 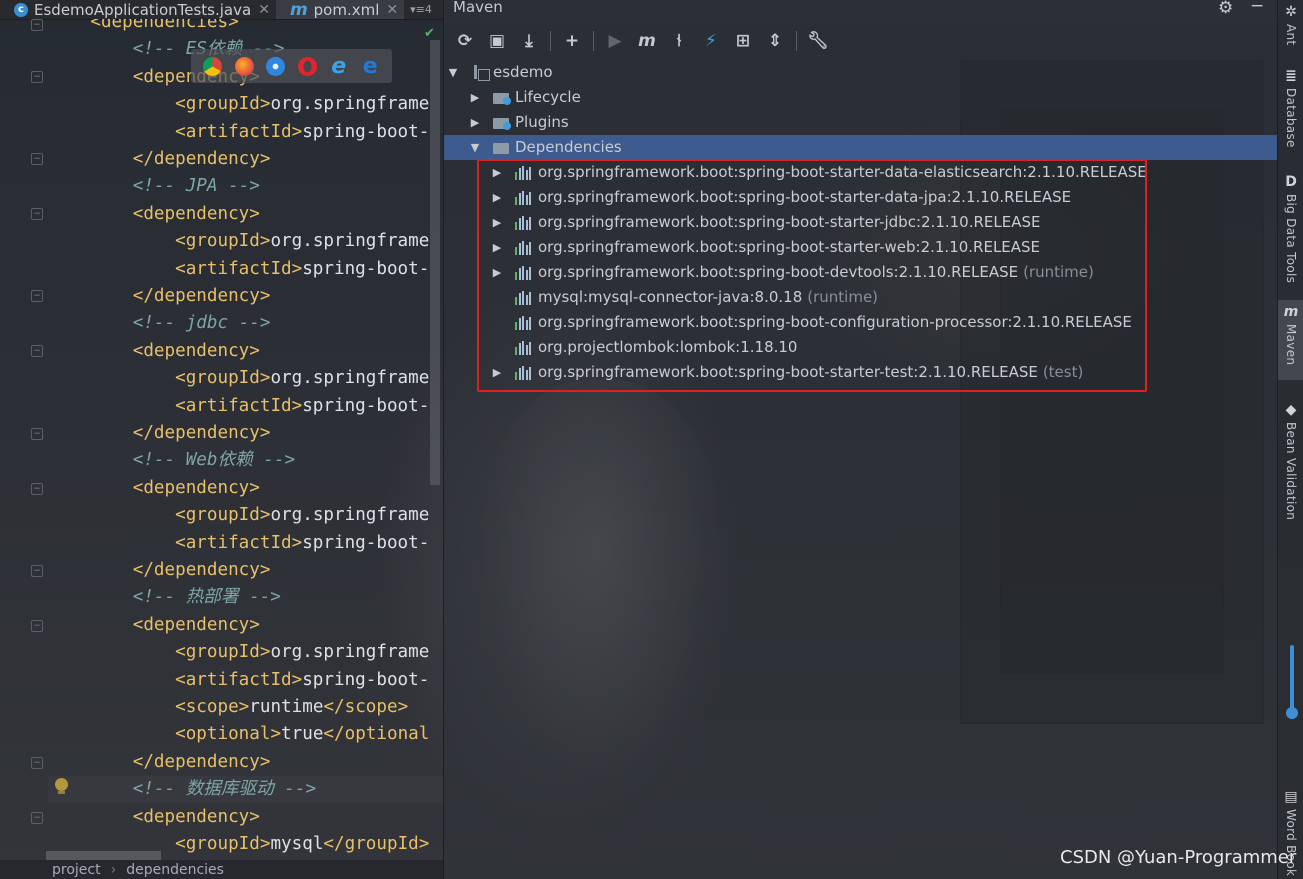 I want to click on ie-icon: e, so click(x=338, y=66).